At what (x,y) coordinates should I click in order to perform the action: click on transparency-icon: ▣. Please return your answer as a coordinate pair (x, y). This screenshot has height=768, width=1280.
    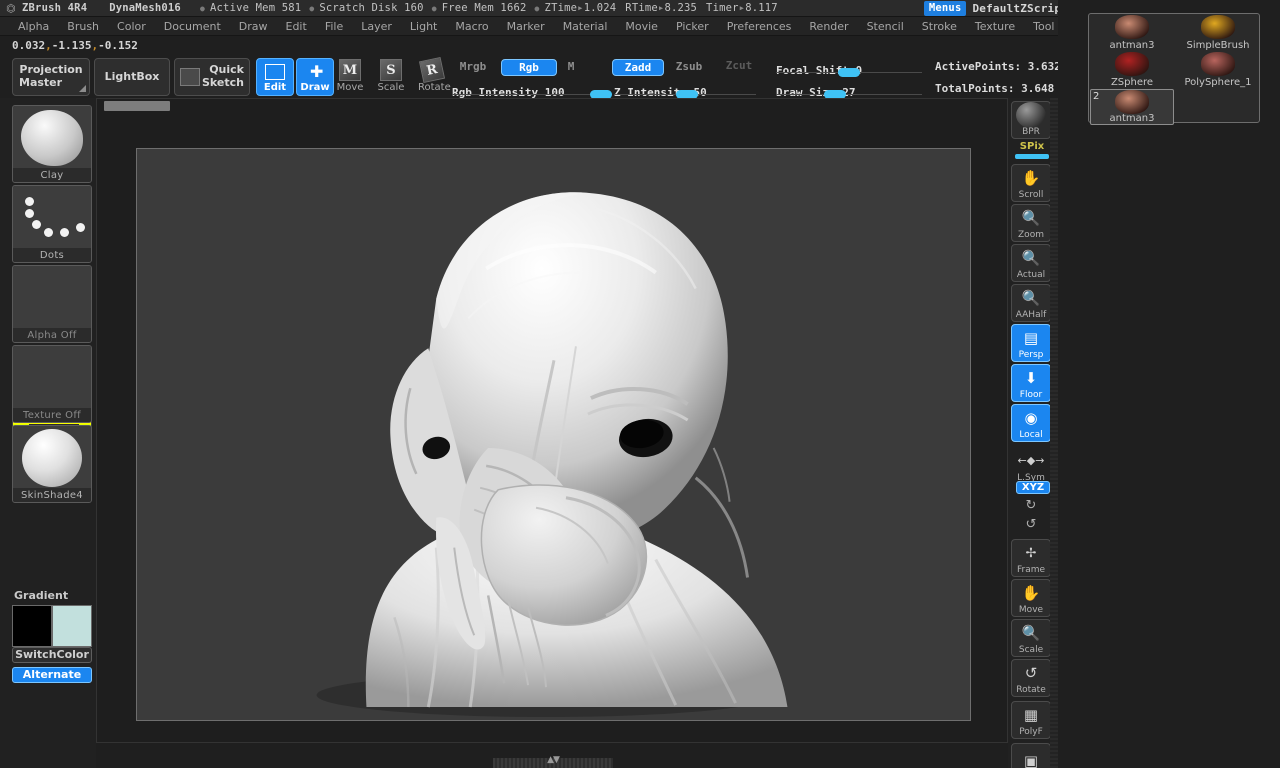
    Looking at the image, I should click on (1031, 760).